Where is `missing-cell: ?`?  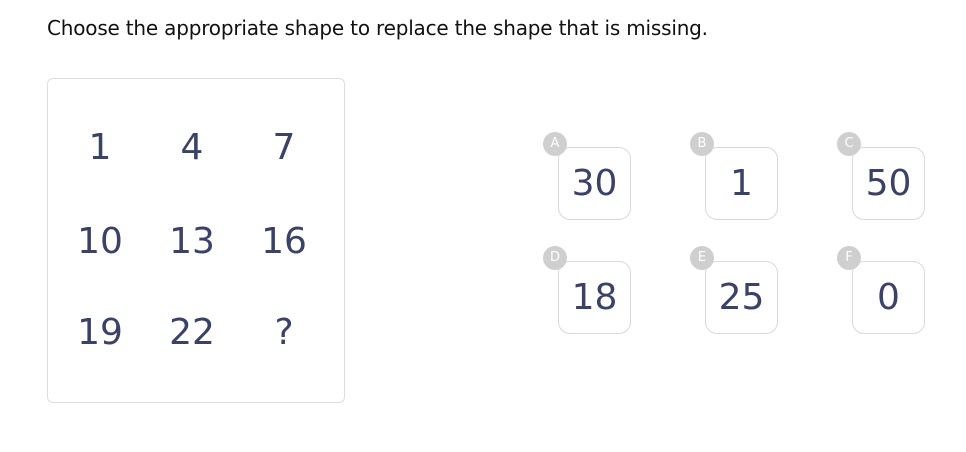
missing-cell: ? is located at coordinates (284, 332).